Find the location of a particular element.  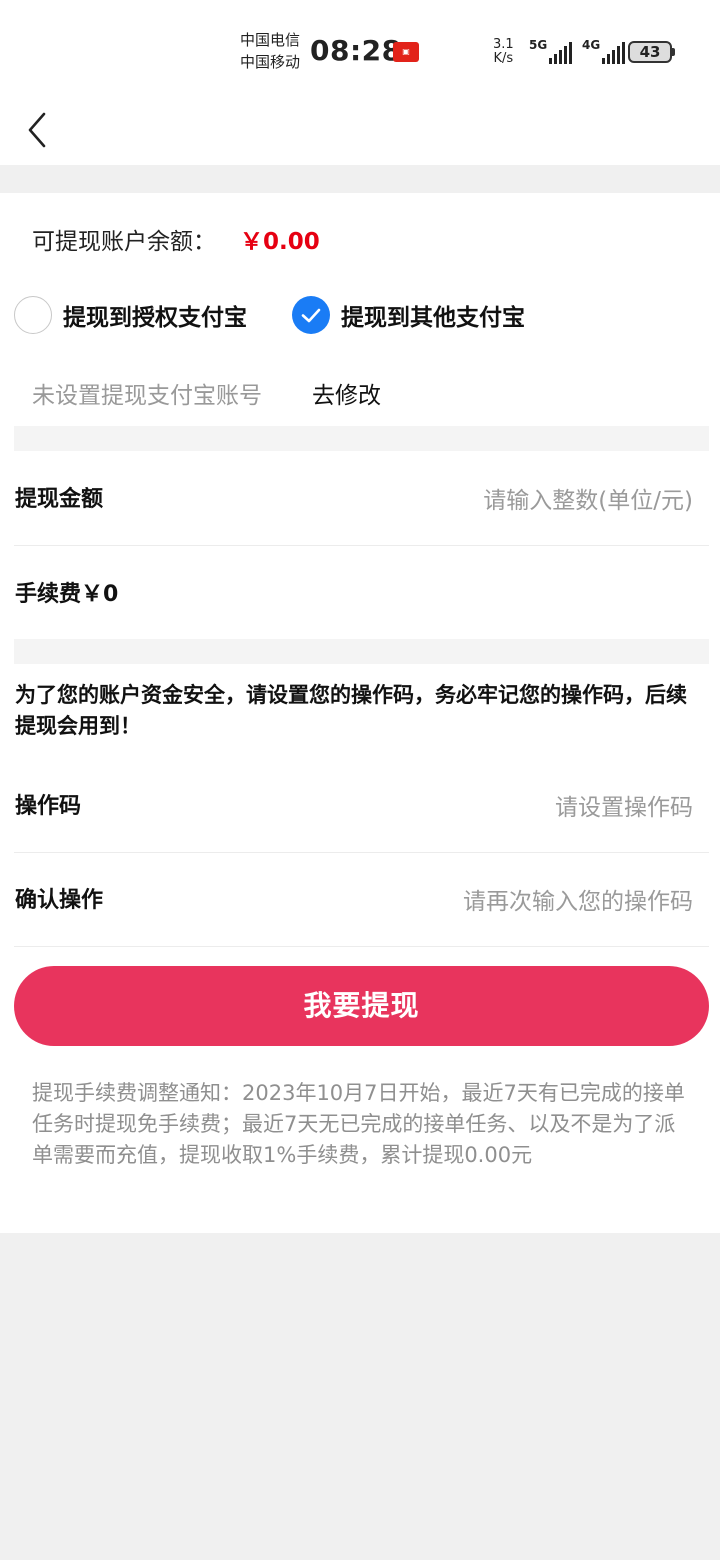

confirm-code-label: 确认操作 is located at coordinates (59, 900).